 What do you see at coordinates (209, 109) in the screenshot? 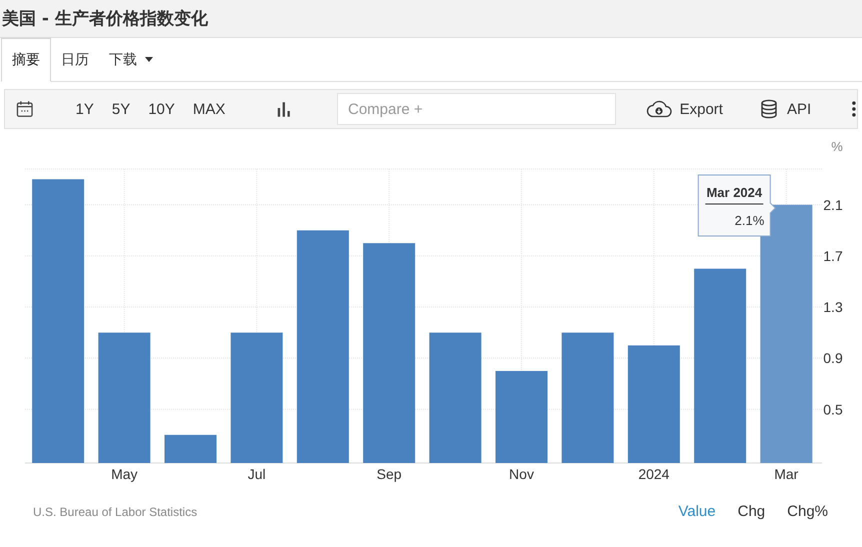
I see `range-button: MAX` at bounding box center [209, 109].